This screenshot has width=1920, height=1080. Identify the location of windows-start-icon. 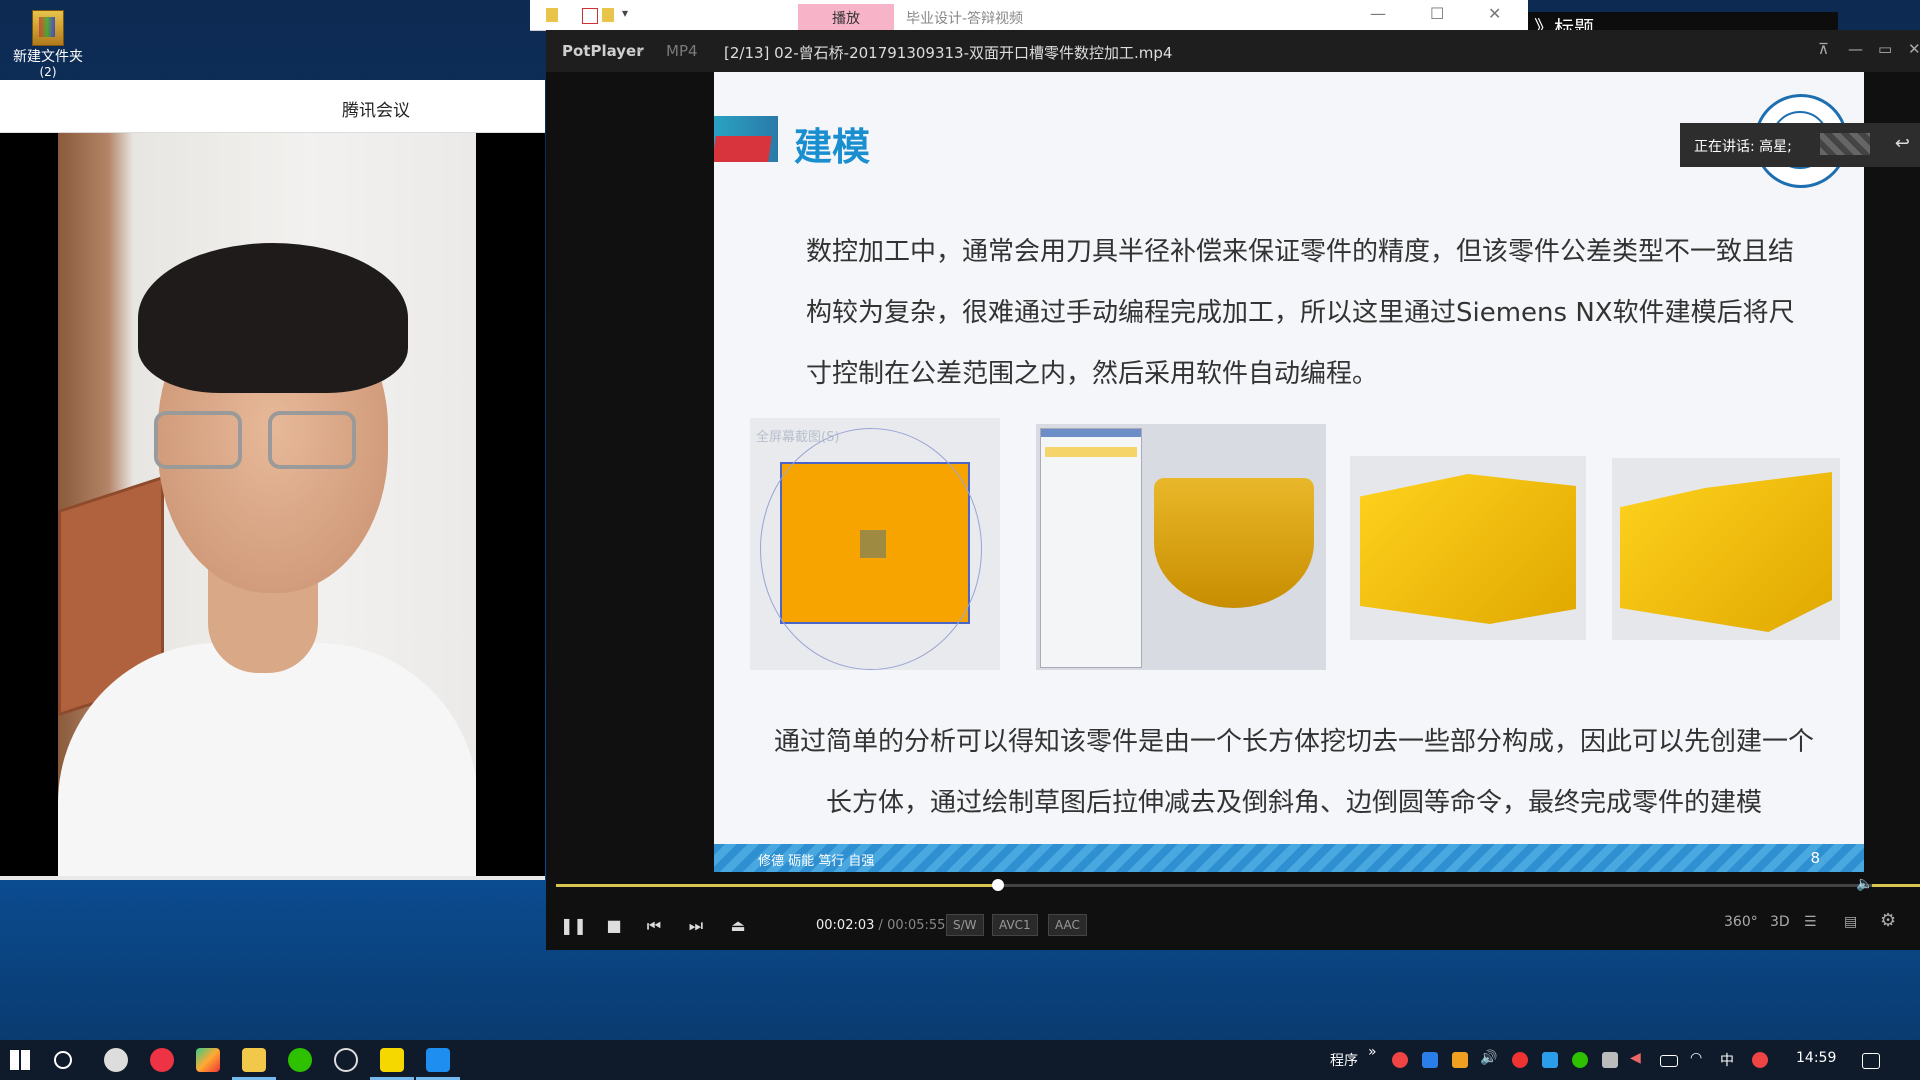
(20, 1060).